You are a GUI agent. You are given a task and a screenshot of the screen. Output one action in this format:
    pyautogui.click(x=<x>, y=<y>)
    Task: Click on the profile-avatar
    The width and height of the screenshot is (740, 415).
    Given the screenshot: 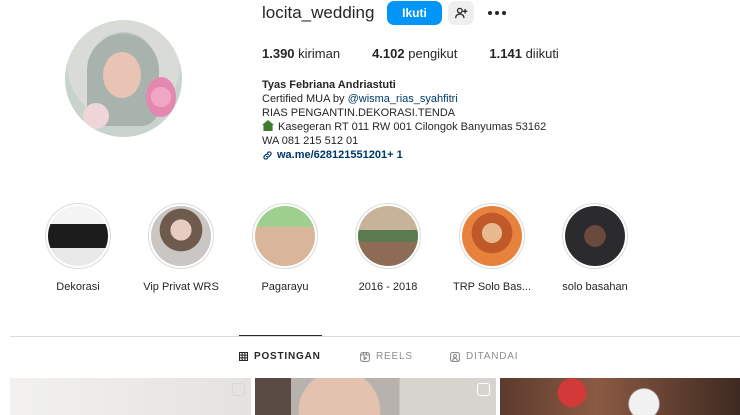 What is the action you would take?
    pyautogui.click(x=123, y=78)
    